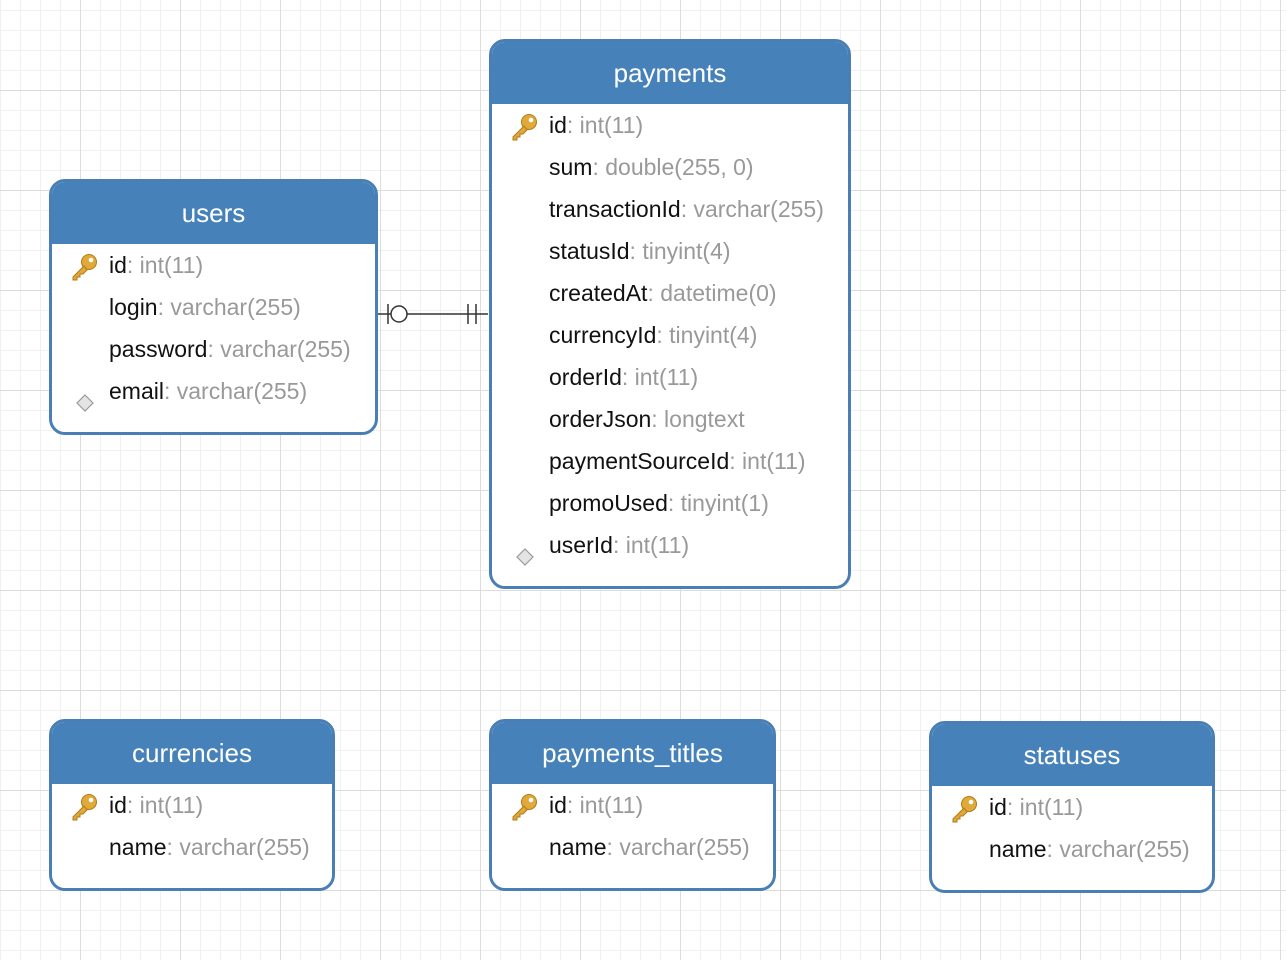 The height and width of the screenshot is (960, 1286). I want to click on field-row: login: varchar(255), so click(213, 307).